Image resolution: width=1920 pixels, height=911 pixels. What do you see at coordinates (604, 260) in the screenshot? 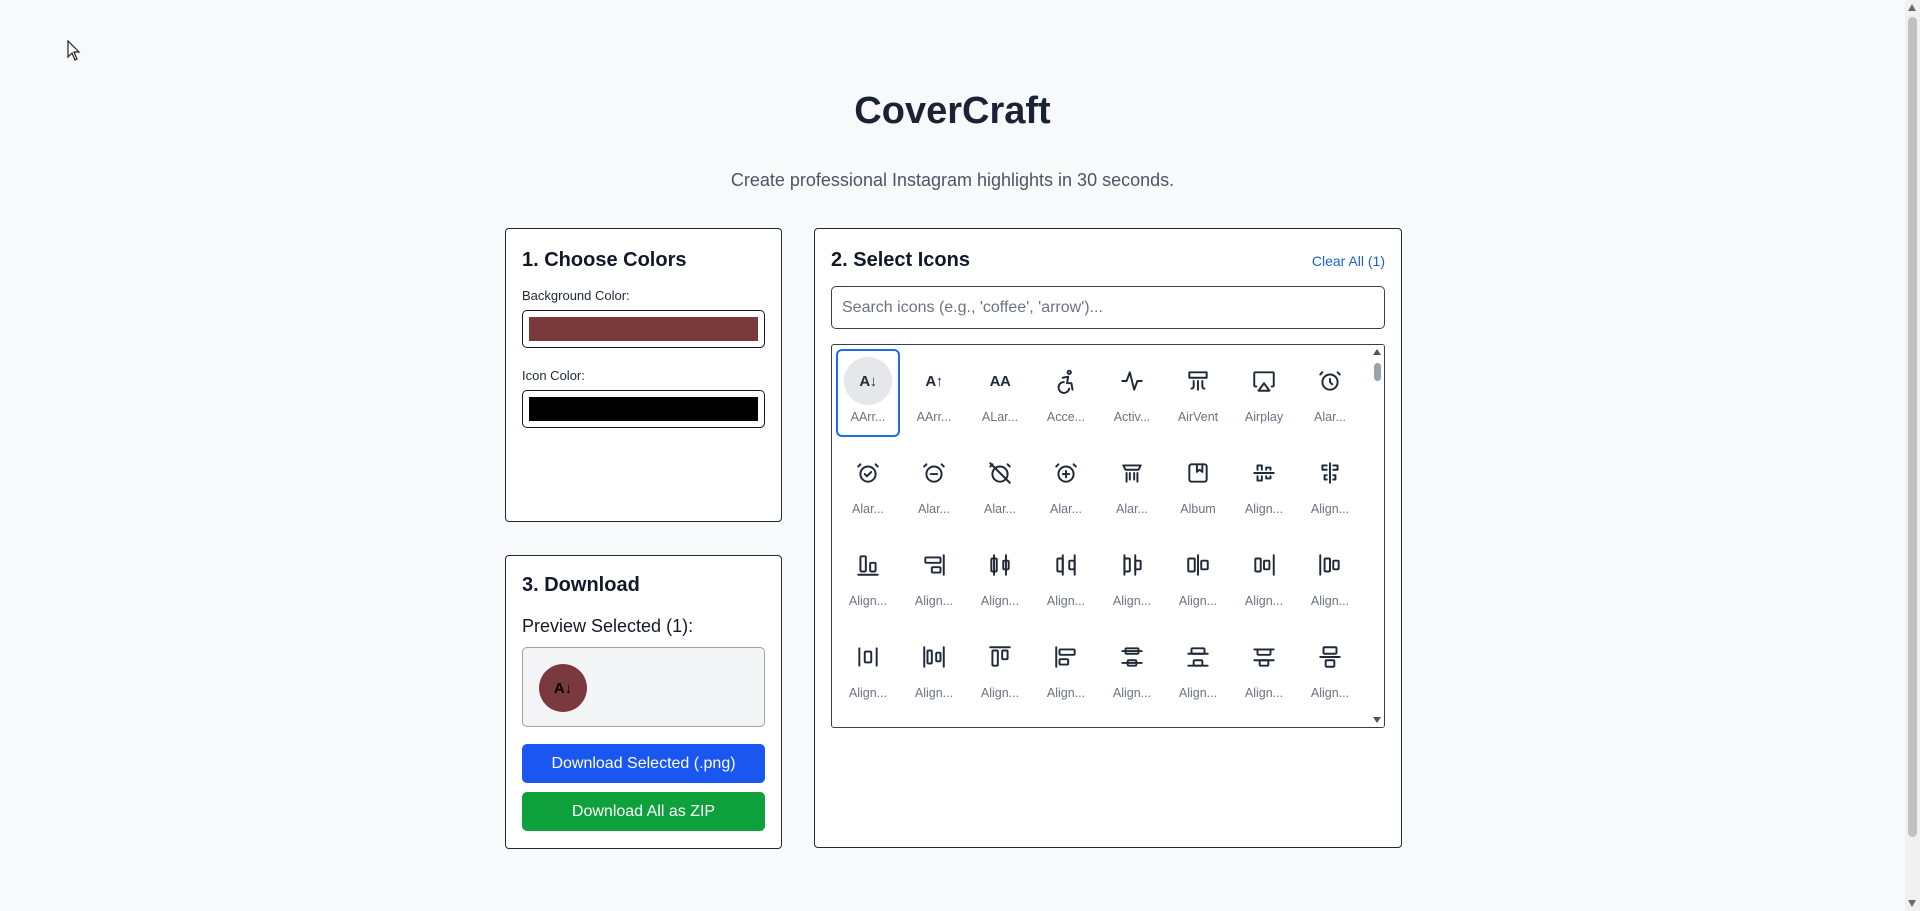
I see `choose-colors-heading: 1. Choose Colors` at bounding box center [604, 260].